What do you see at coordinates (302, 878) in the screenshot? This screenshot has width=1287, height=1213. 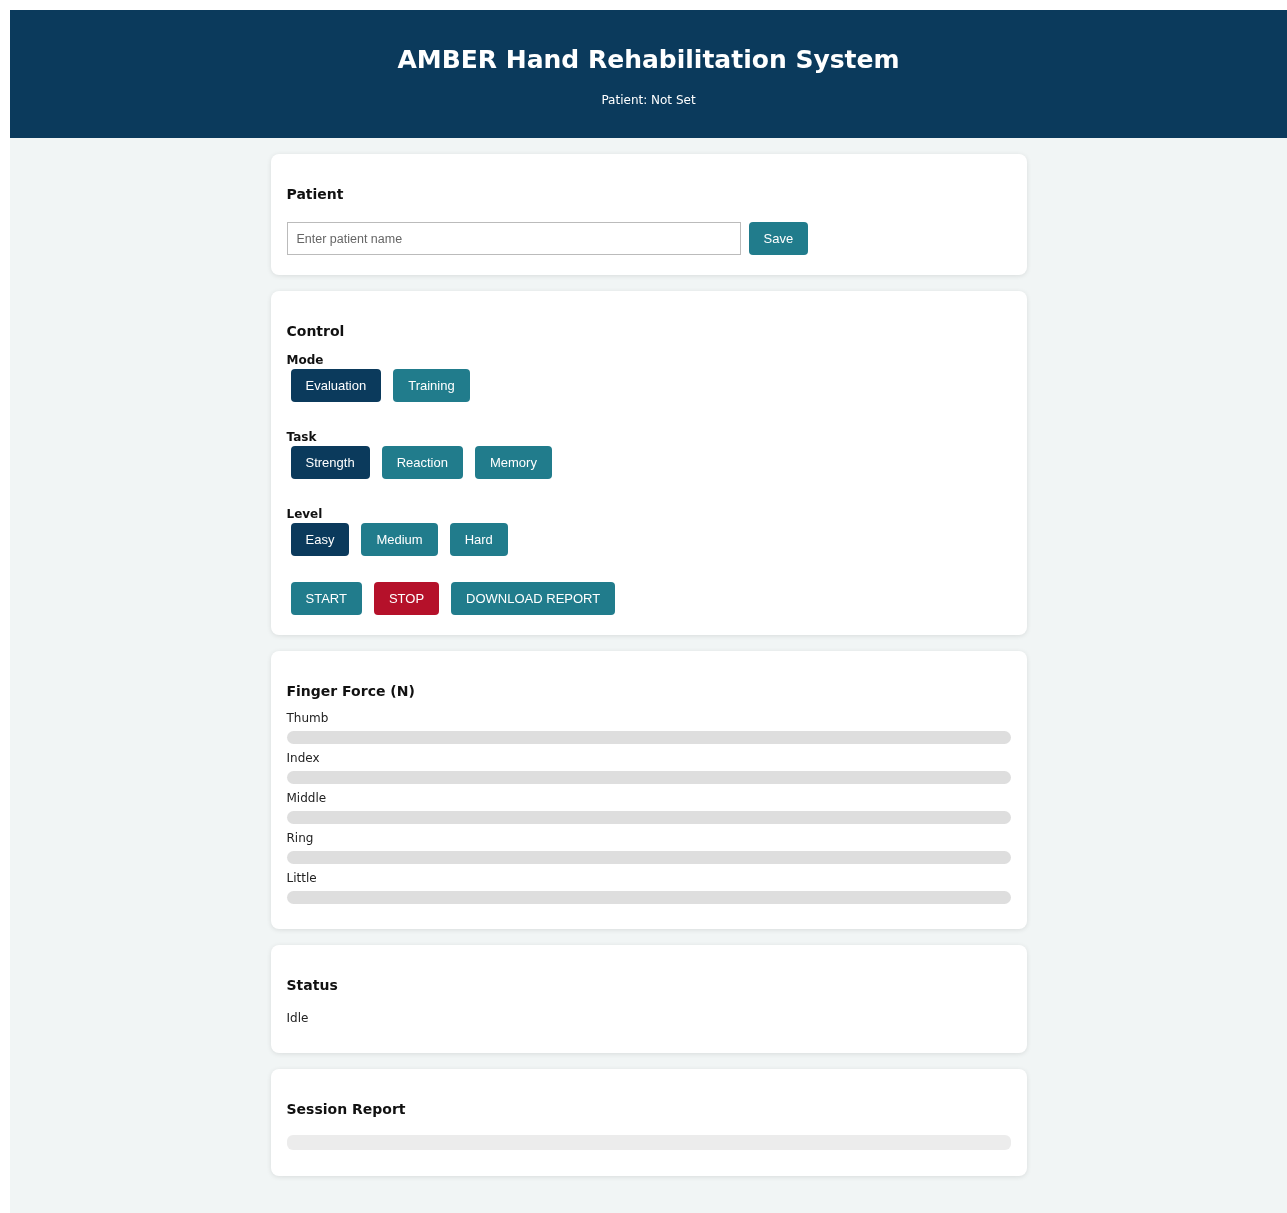 I see `finger-label: Little` at bounding box center [302, 878].